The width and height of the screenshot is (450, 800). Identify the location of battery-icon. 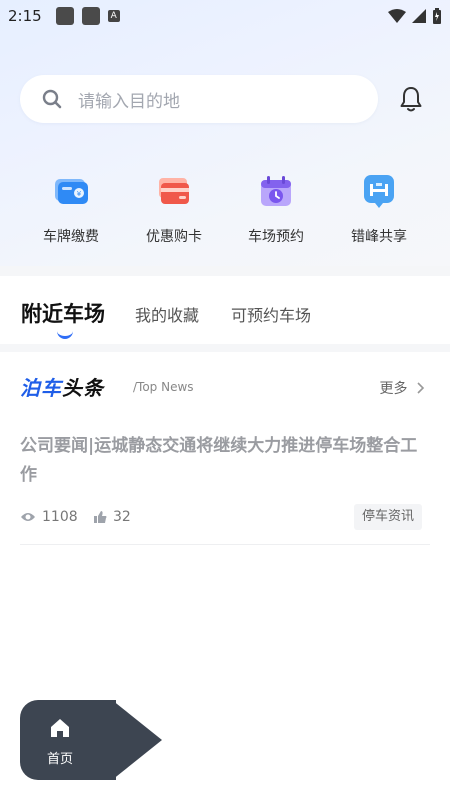
(437, 16).